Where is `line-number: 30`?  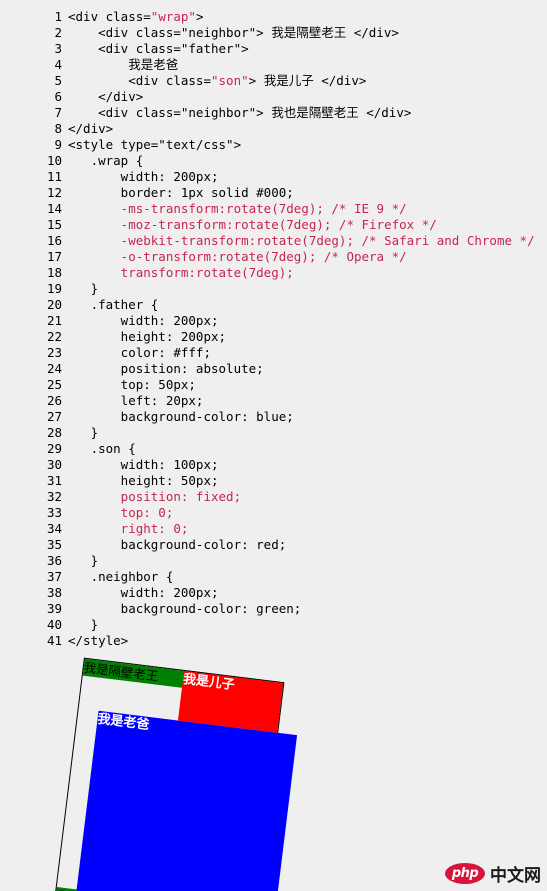 line-number: 30 is located at coordinates (54, 464).